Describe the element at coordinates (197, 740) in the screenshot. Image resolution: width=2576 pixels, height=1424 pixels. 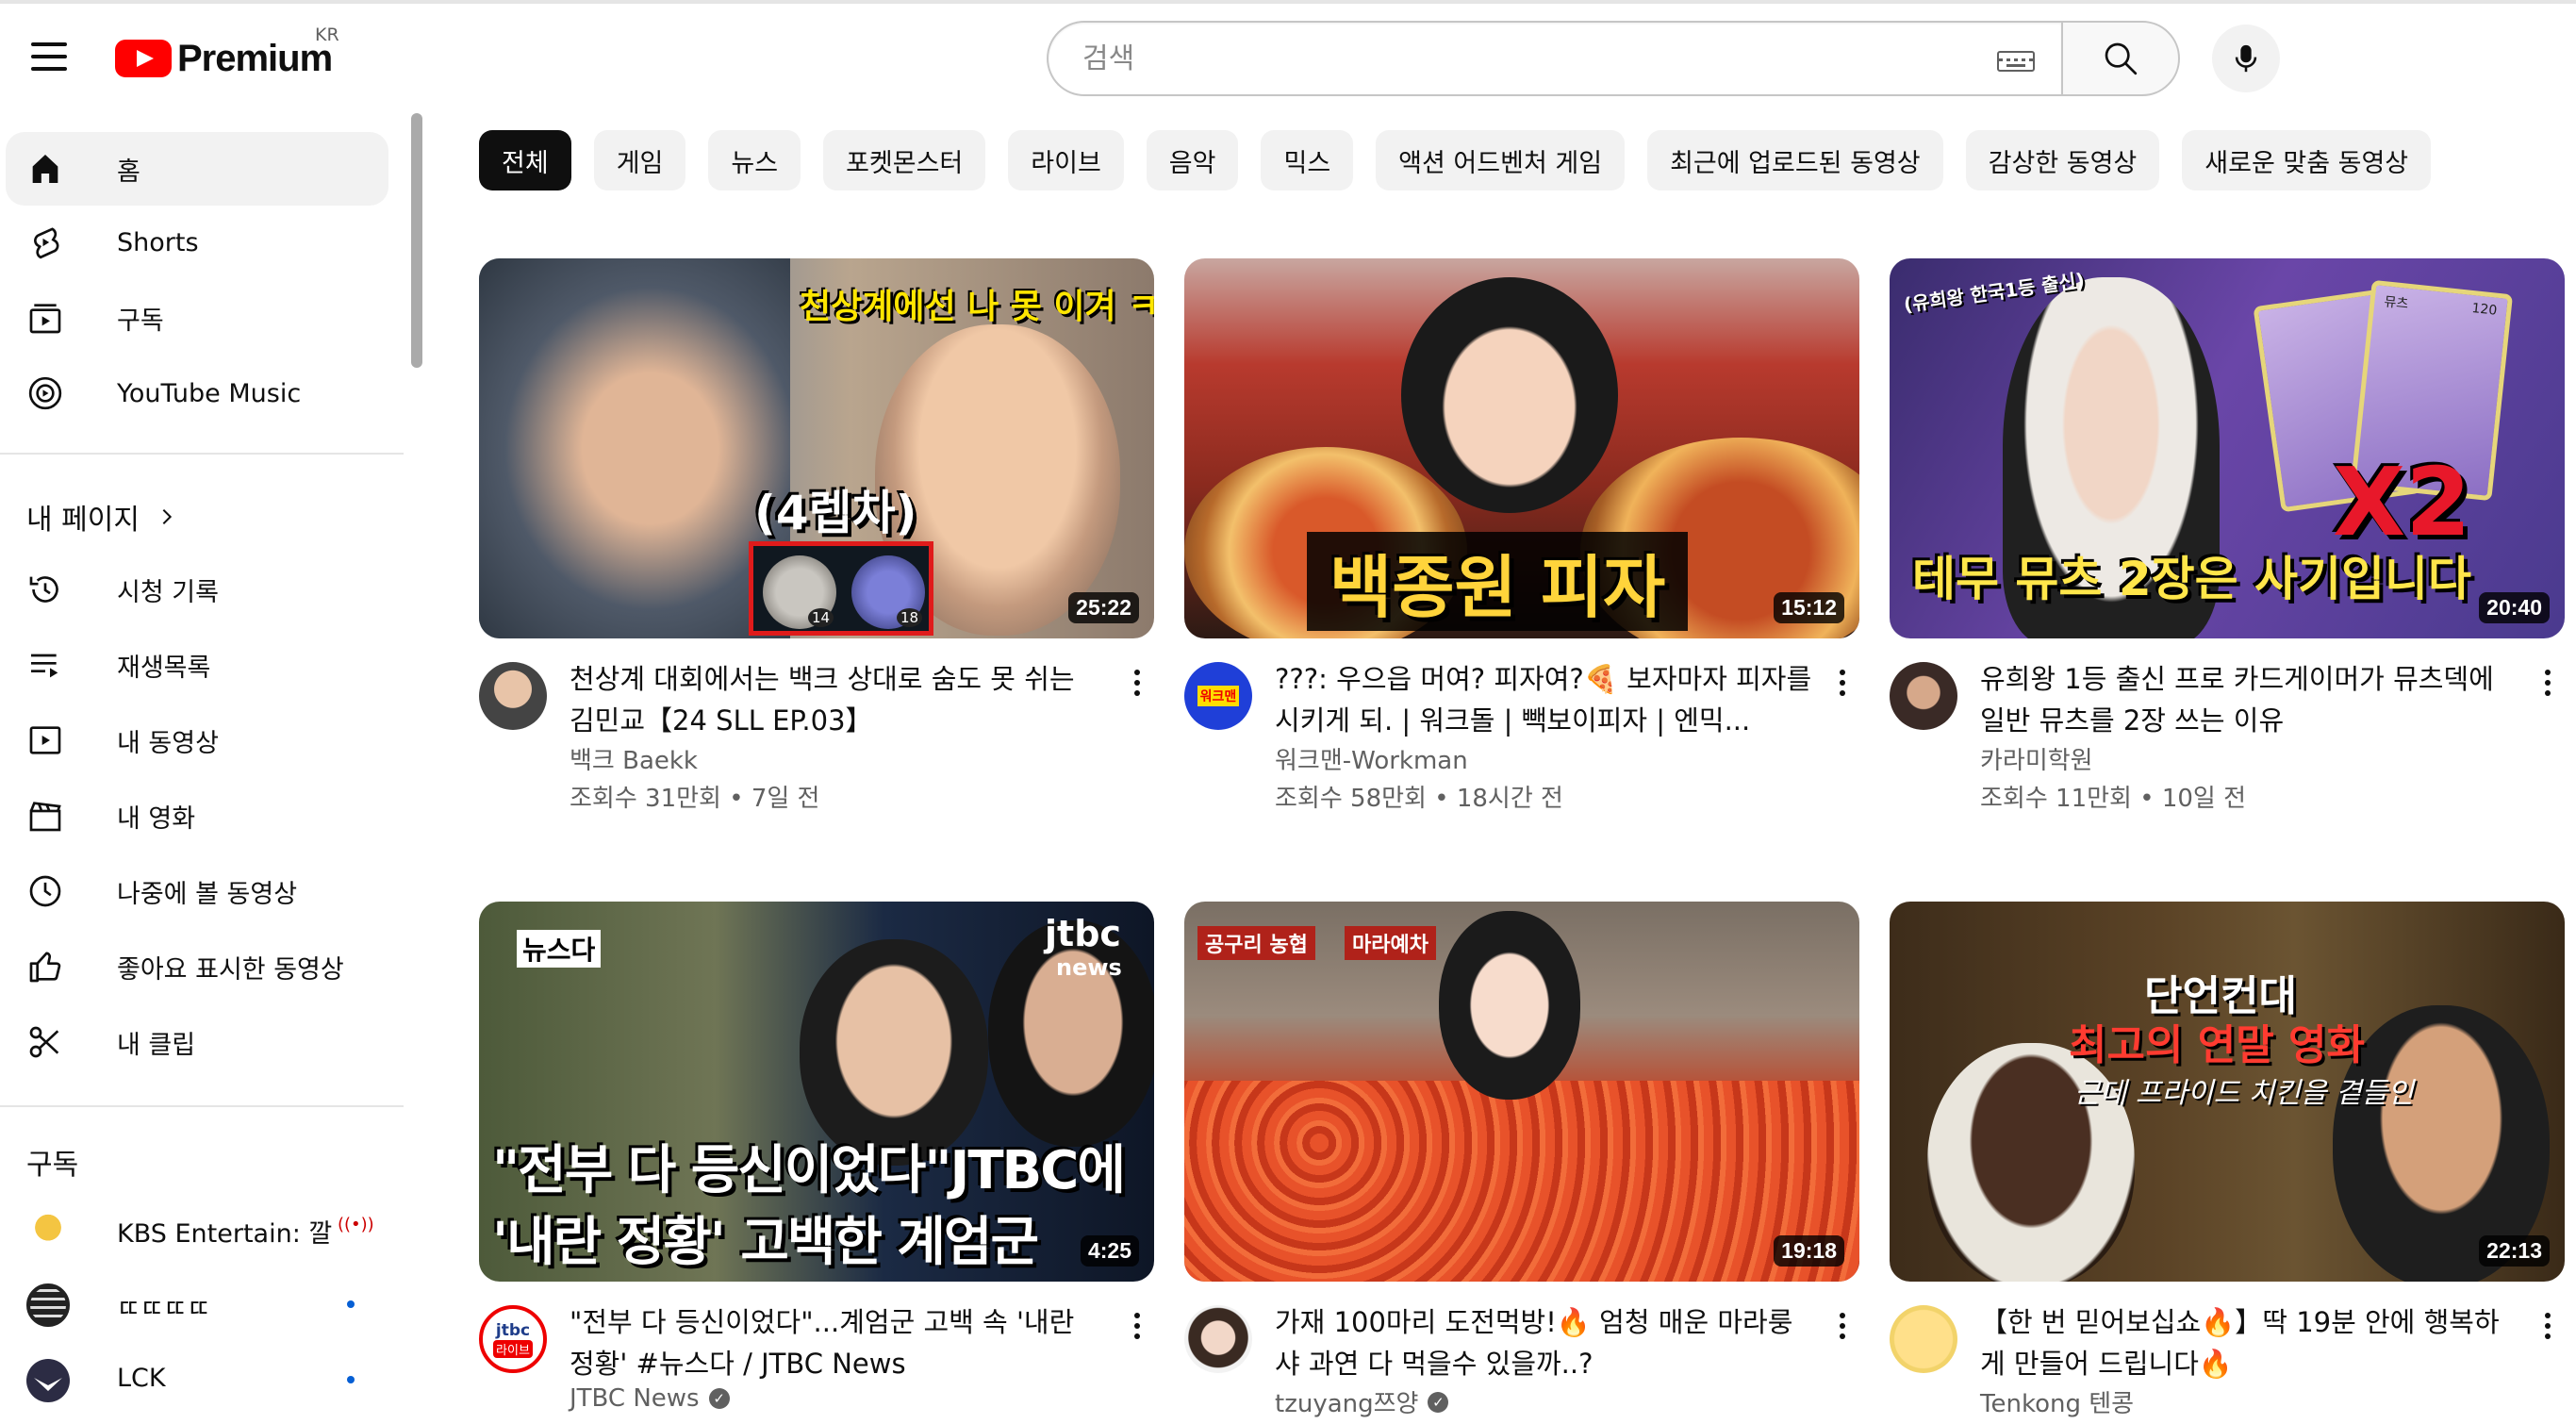
I see `sidebar-item-your-videos: 내 동영상` at that location.